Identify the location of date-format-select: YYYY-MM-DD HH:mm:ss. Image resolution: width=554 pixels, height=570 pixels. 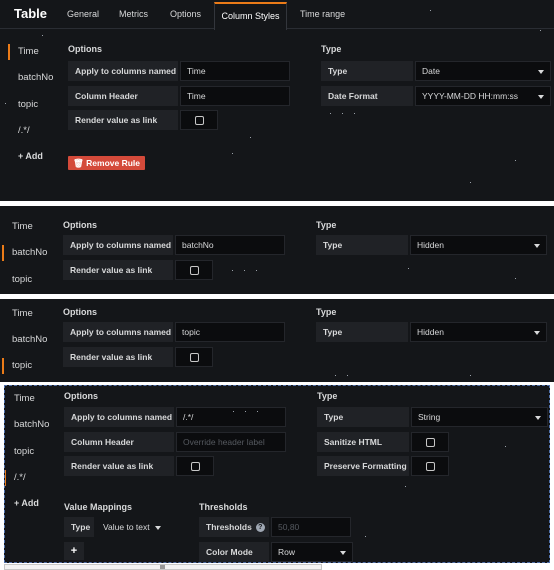
(483, 96).